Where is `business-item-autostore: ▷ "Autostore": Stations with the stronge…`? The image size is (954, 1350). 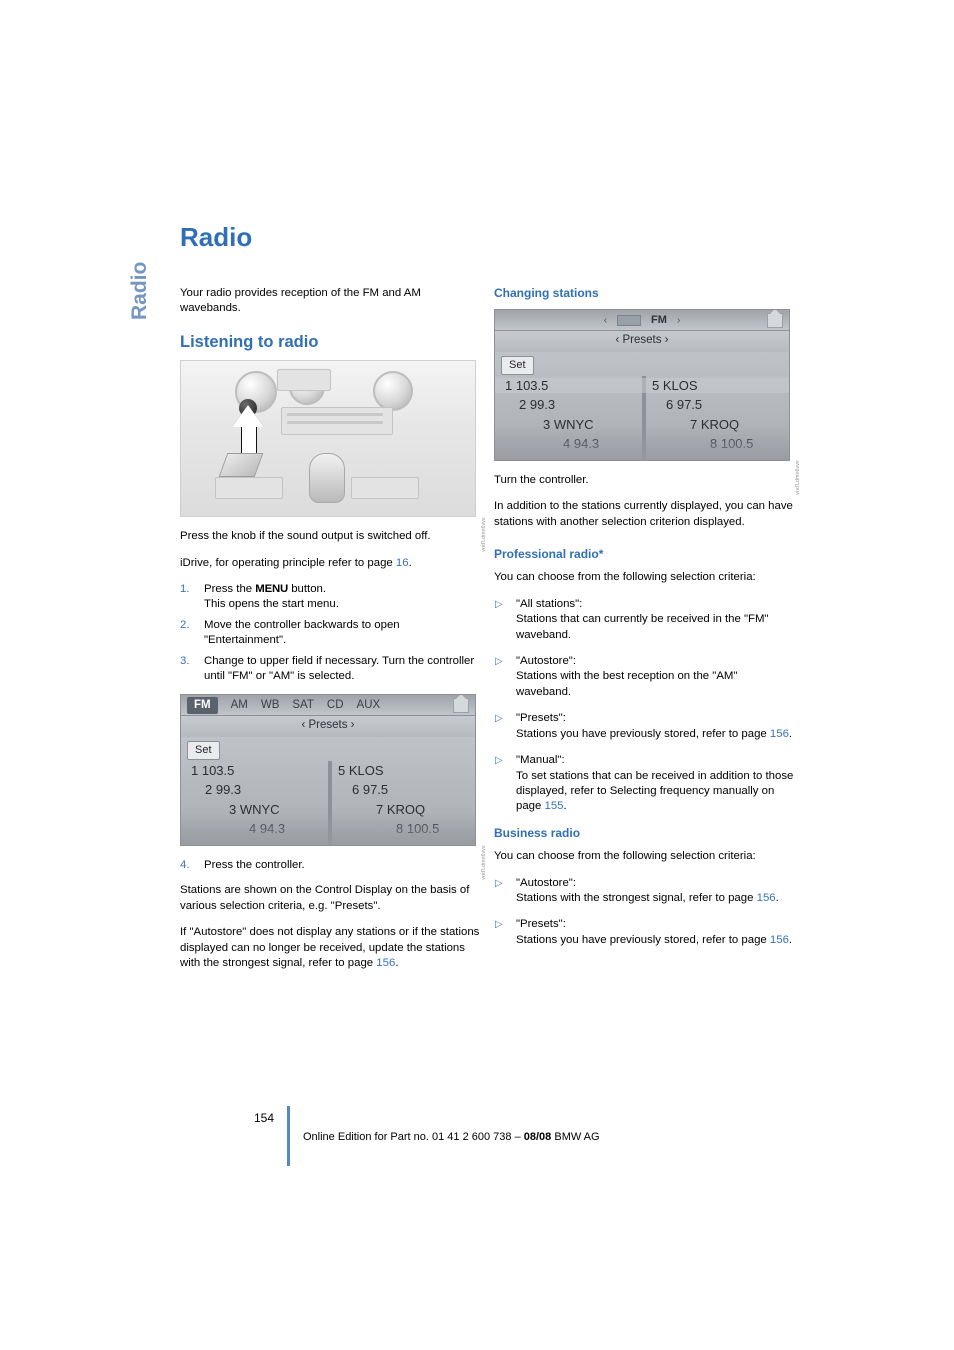
business-item-autostore: ▷ "Autostore": Stations with the stronge… is located at coordinates (644, 891).